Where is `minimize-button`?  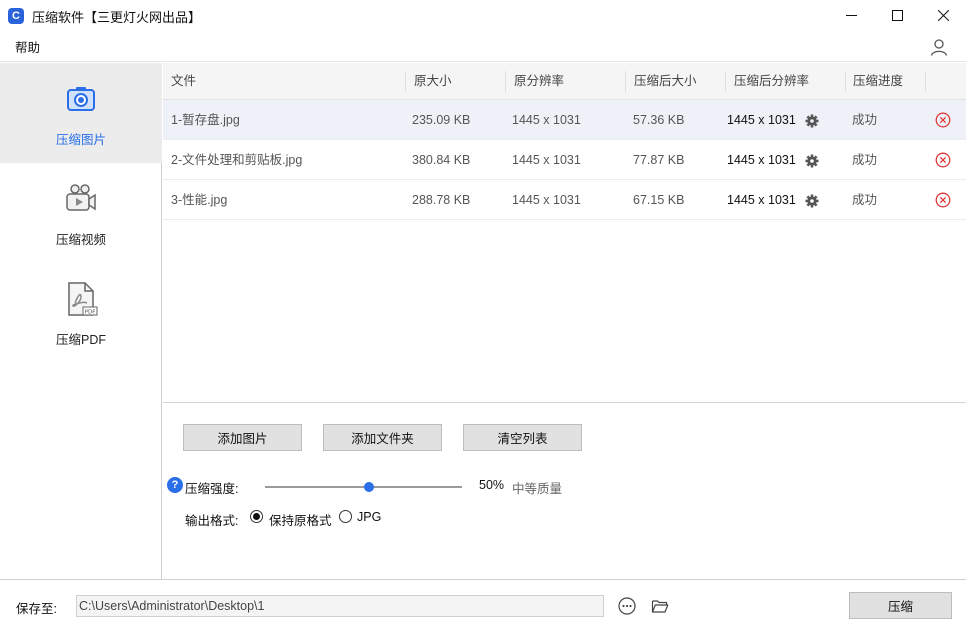 minimize-button is located at coordinates (851, 15).